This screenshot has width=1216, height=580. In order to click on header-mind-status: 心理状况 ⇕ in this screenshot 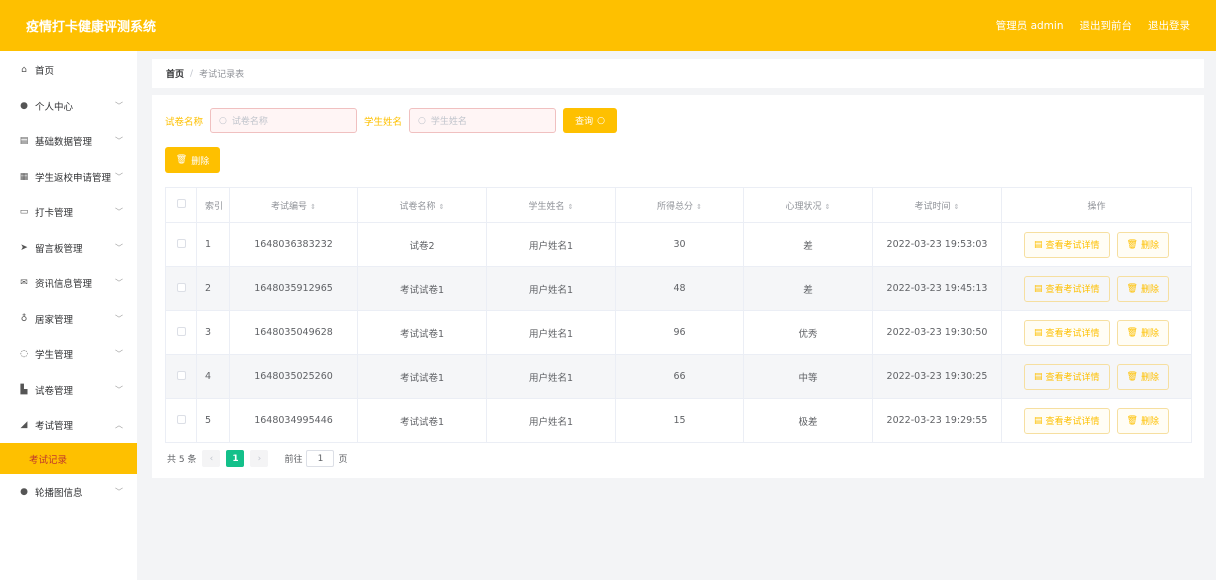, I will do `click(808, 205)`.